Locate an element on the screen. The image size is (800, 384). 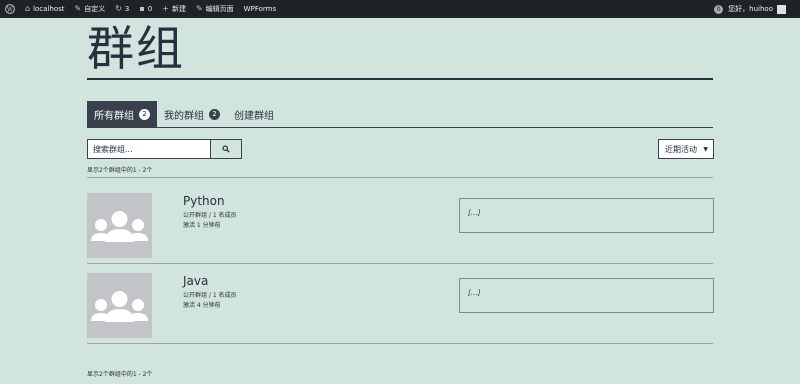
pagination-count-top: 显示2个群组中的1 - 2个 is located at coordinates (120, 170).